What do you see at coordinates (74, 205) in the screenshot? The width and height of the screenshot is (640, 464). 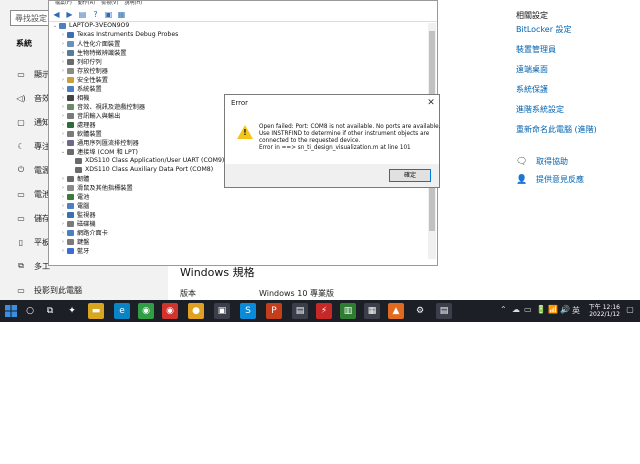 I see `device-tree-item: › 電腦` at bounding box center [74, 205].